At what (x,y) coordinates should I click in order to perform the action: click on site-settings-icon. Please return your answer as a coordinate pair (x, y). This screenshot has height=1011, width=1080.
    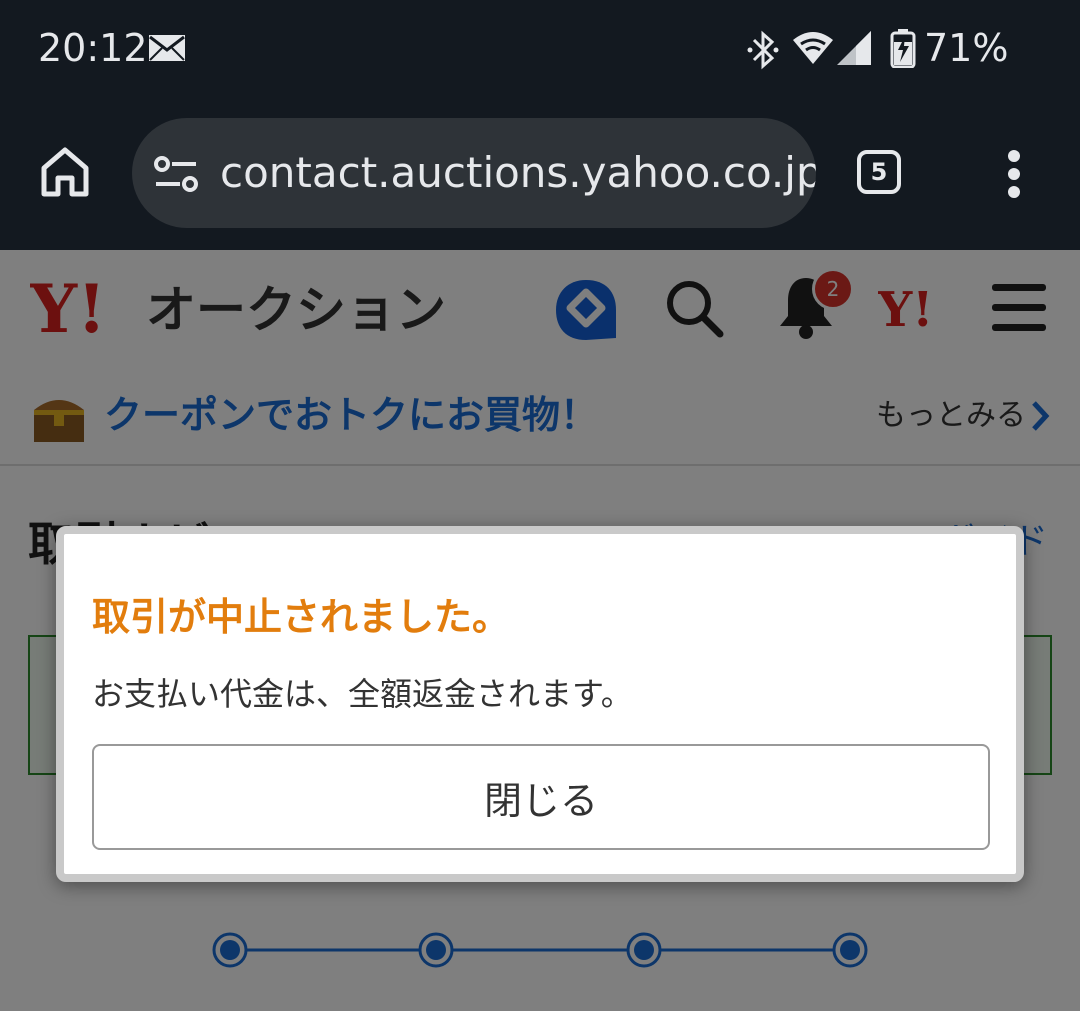
    Looking at the image, I should click on (176, 176).